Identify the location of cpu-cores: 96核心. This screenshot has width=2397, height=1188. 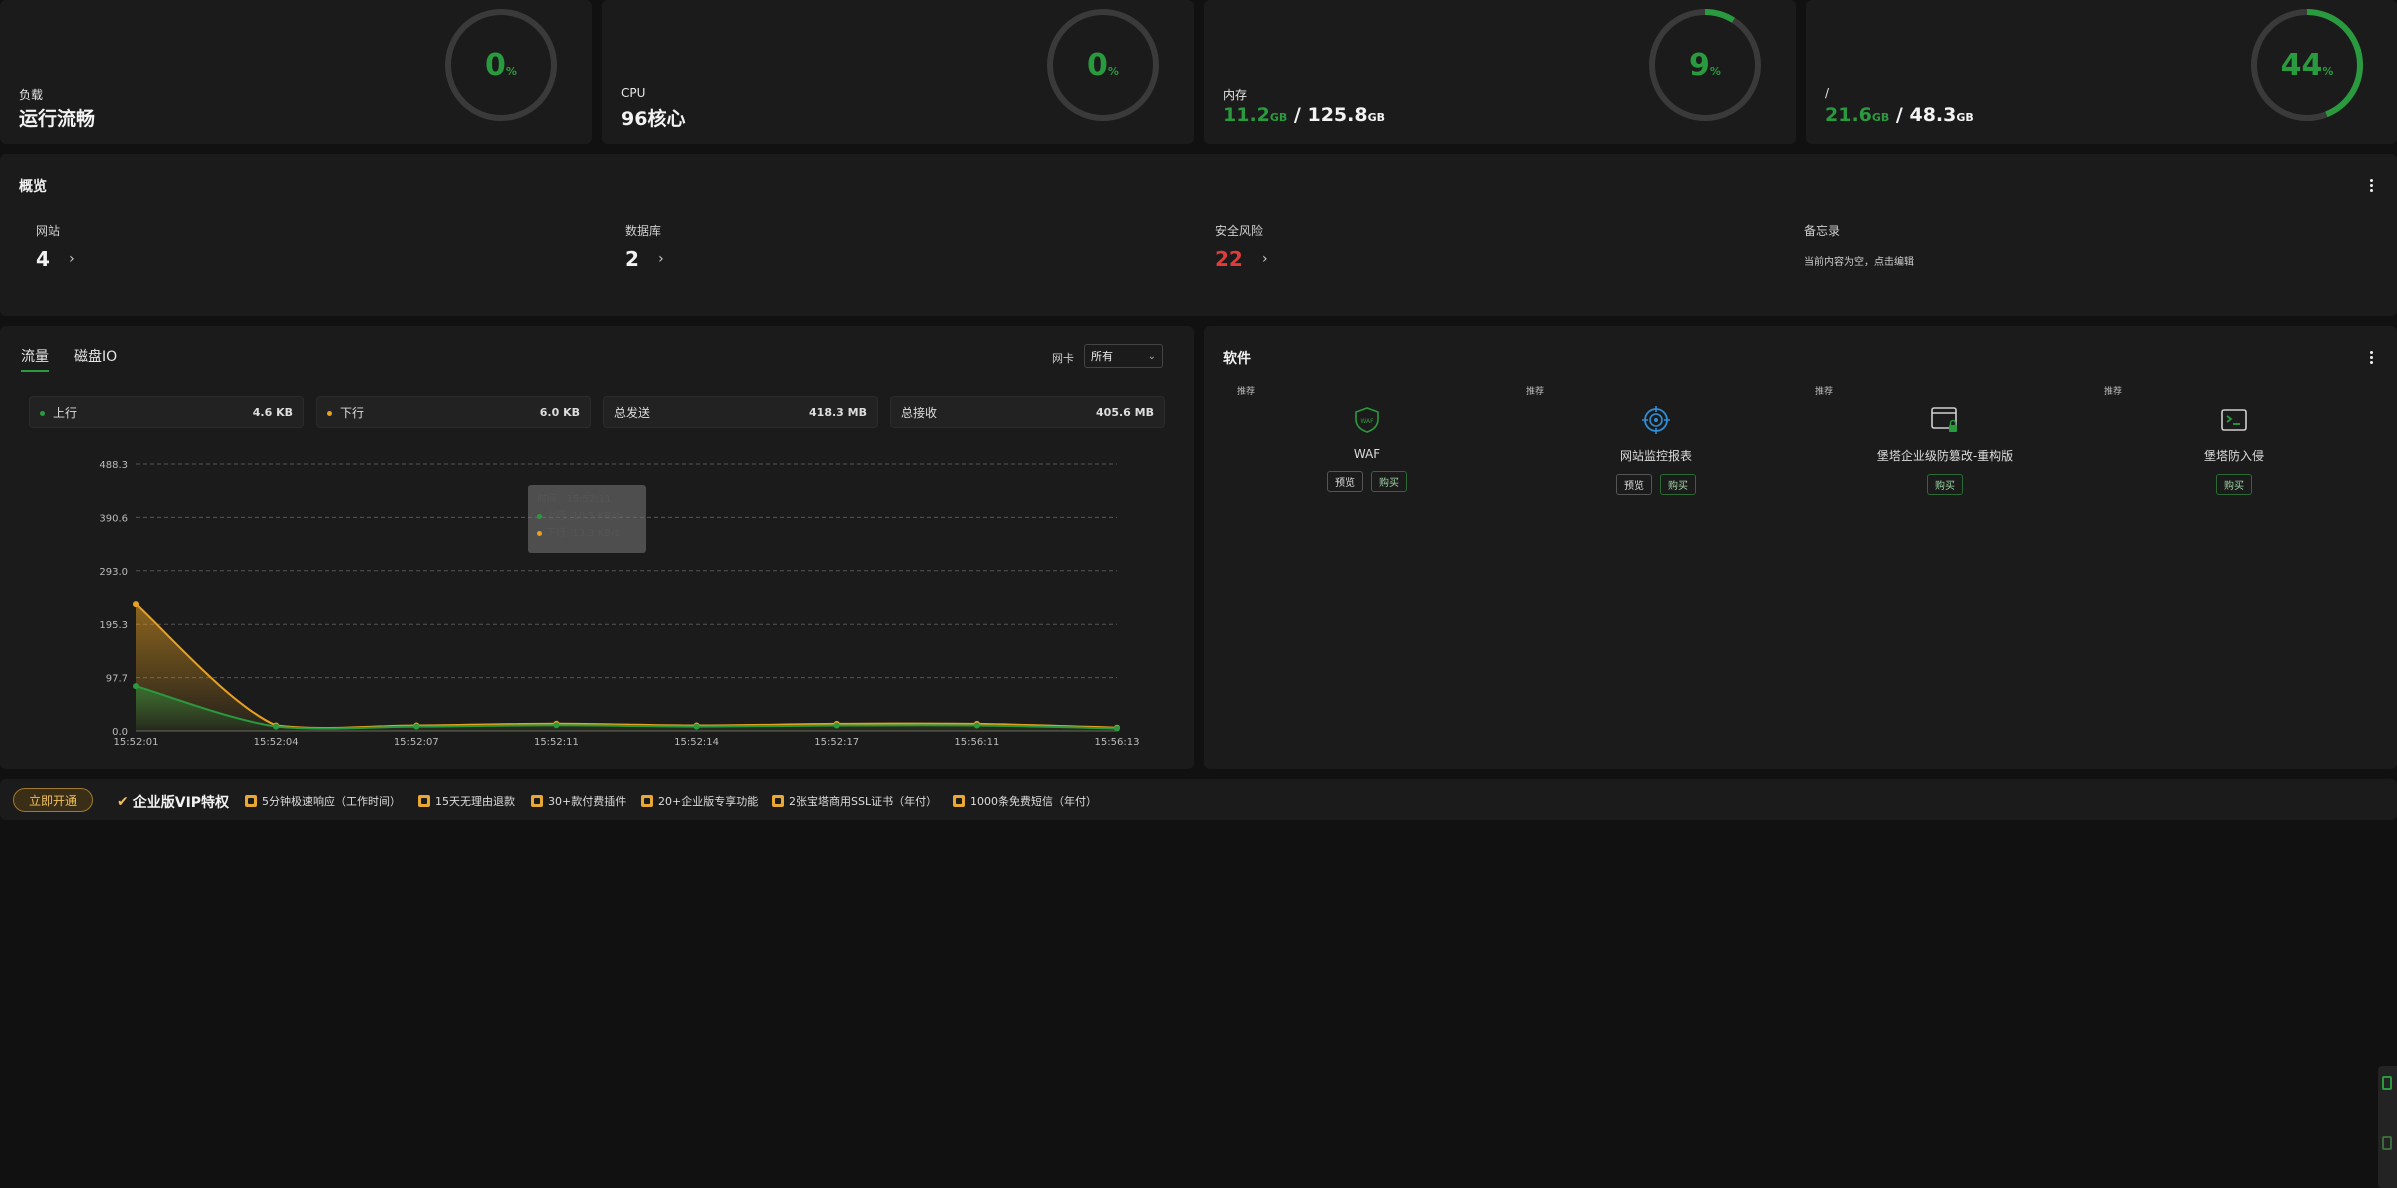
(653, 119).